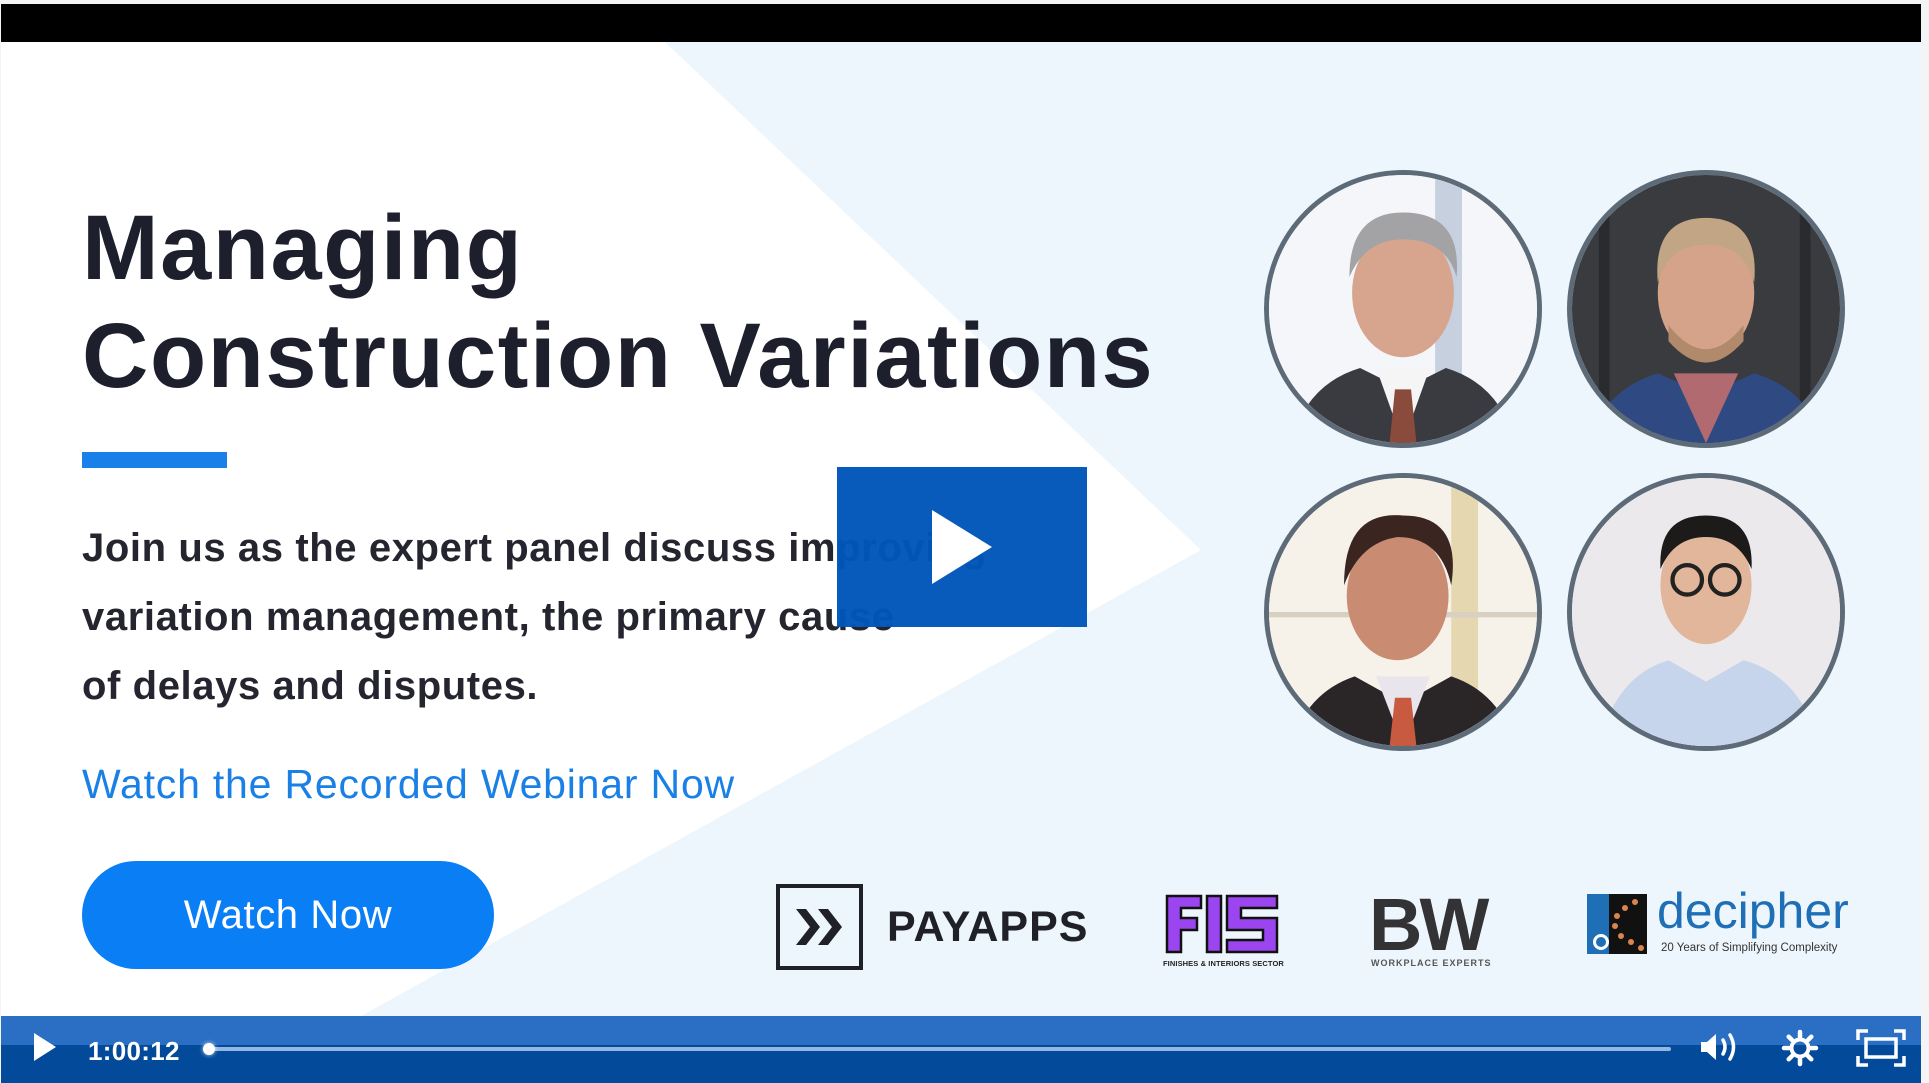 The width and height of the screenshot is (1929, 1083). I want to click on progress-bar, so click(936, 1049).